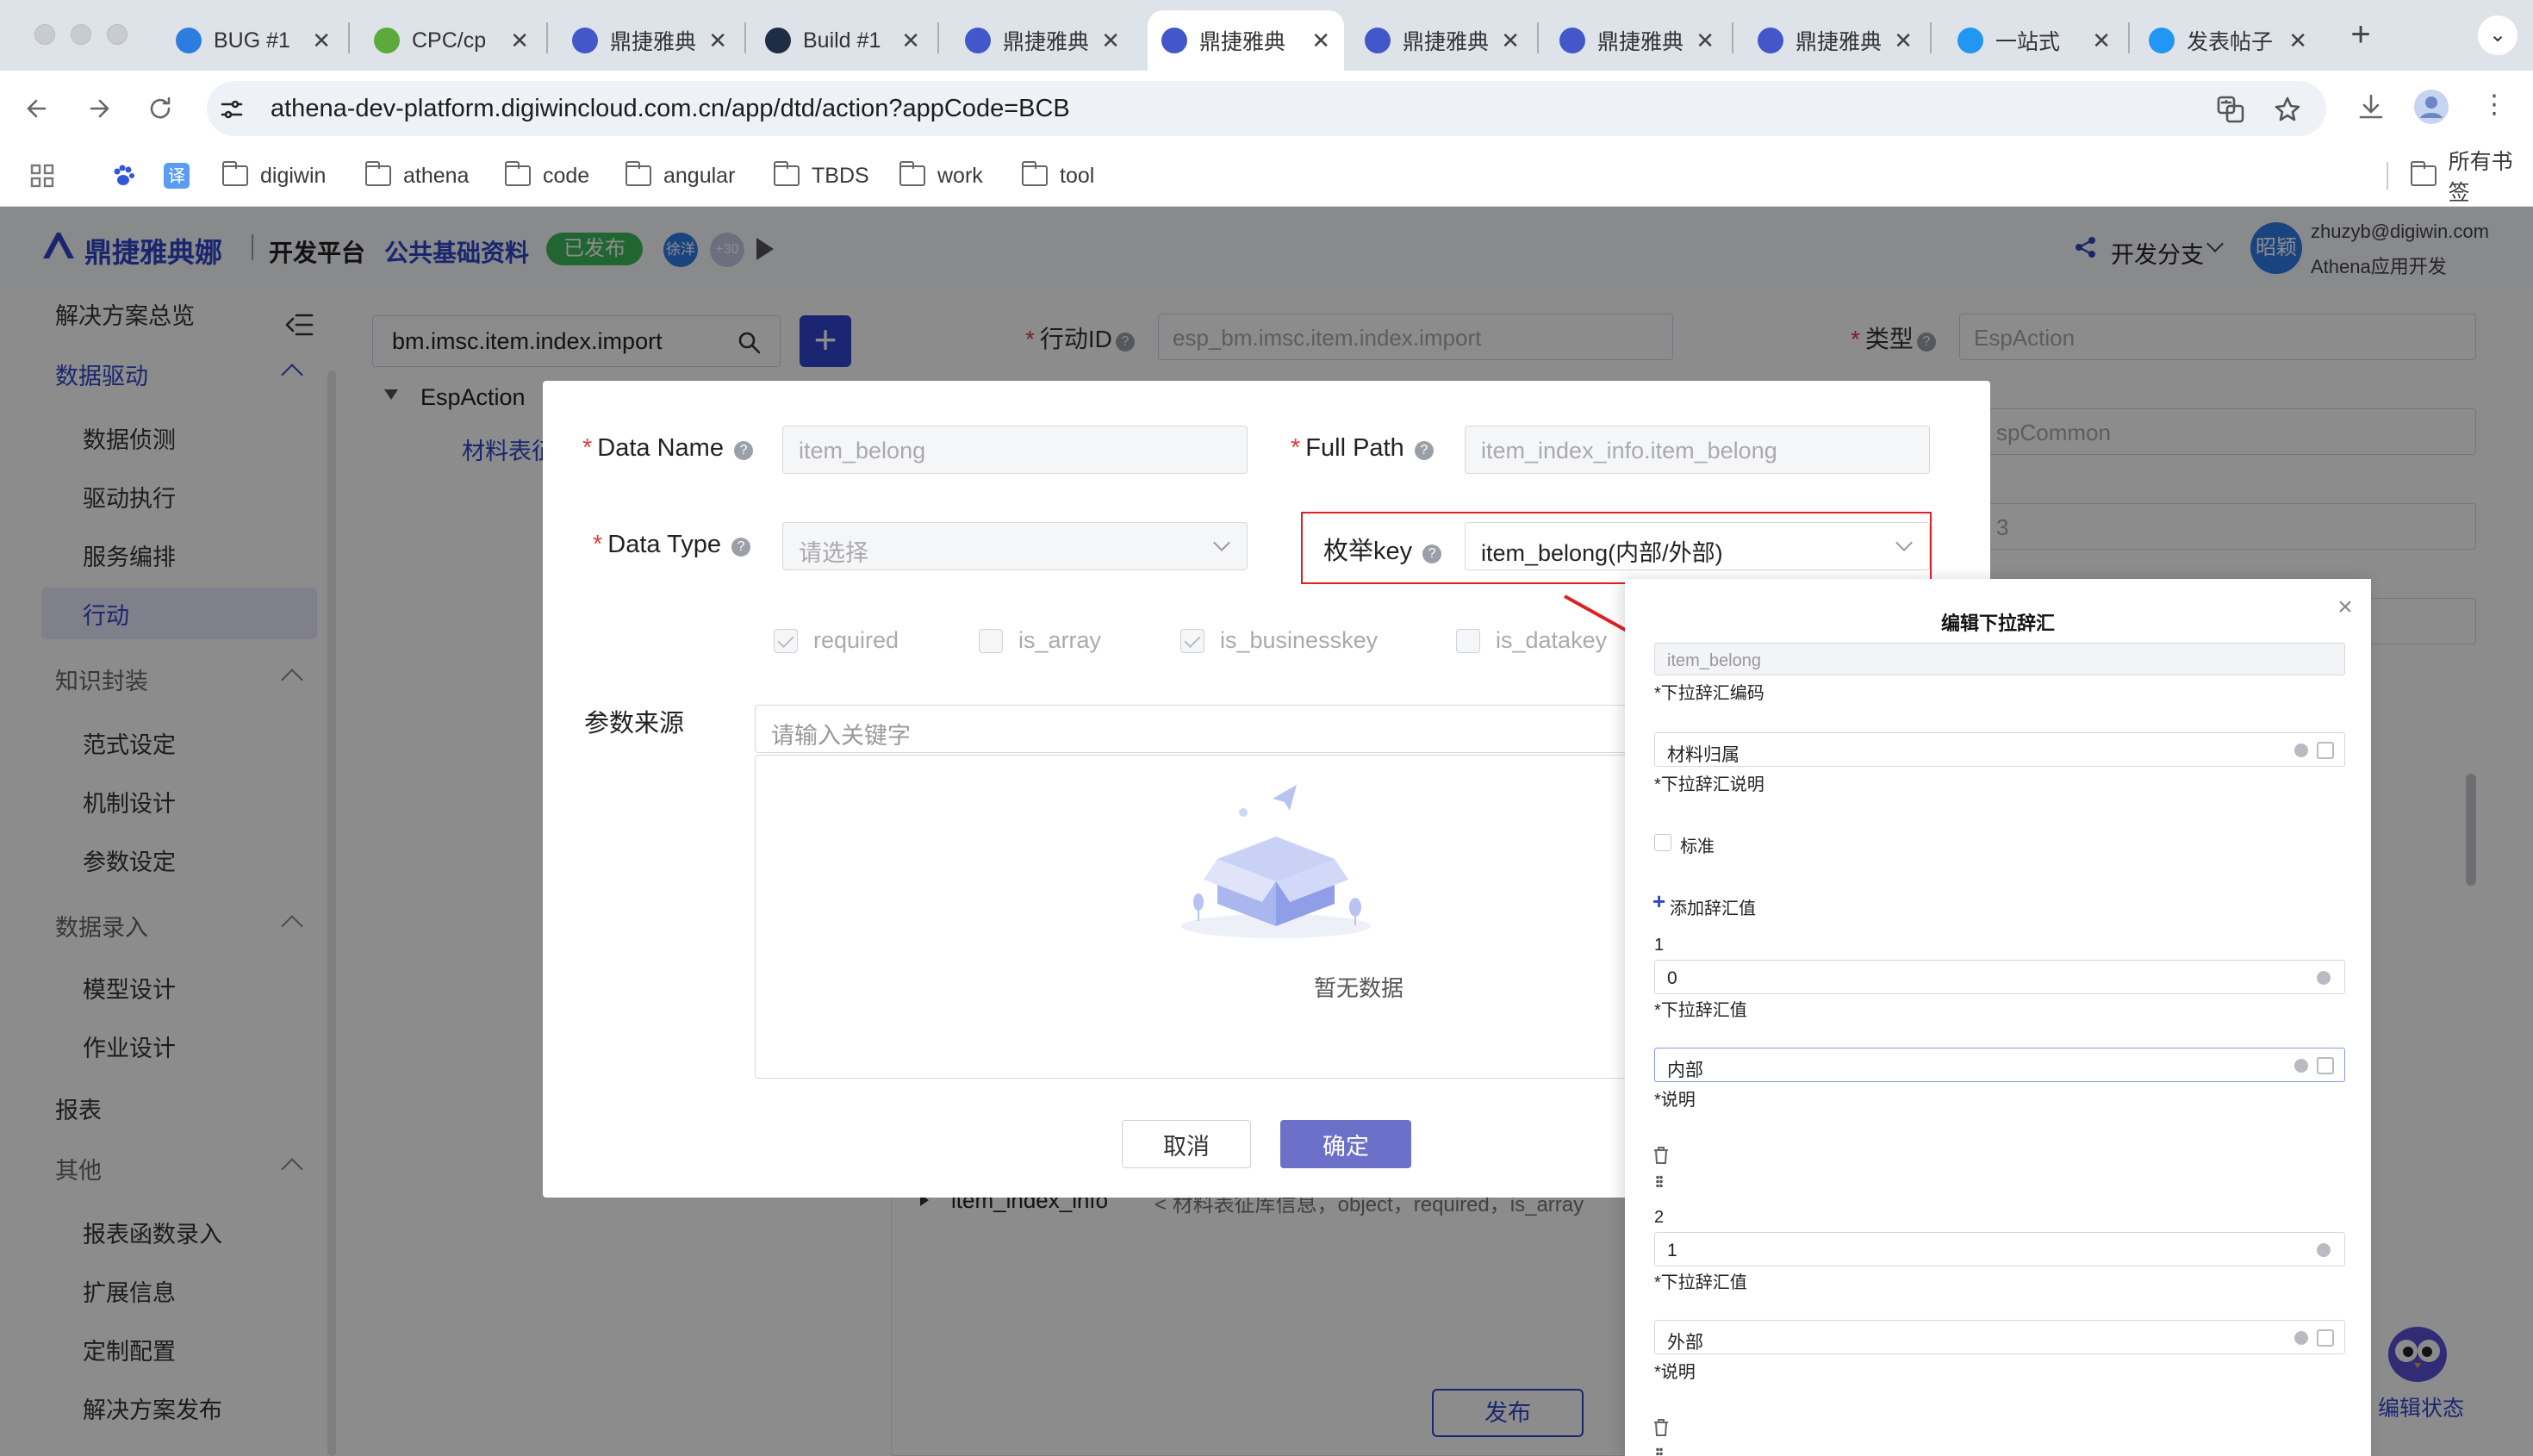  What do you see at coordinates (836, 641) in the screenshot?
I see `checkbox-required: required` at bounding box center [836, 641].